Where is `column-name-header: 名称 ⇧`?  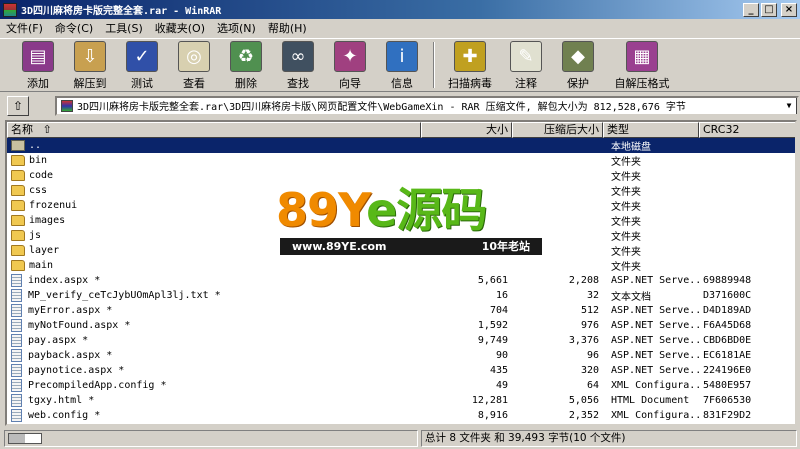 column-name-header: 名称 ⇧ is located at coordinates (214, 130).